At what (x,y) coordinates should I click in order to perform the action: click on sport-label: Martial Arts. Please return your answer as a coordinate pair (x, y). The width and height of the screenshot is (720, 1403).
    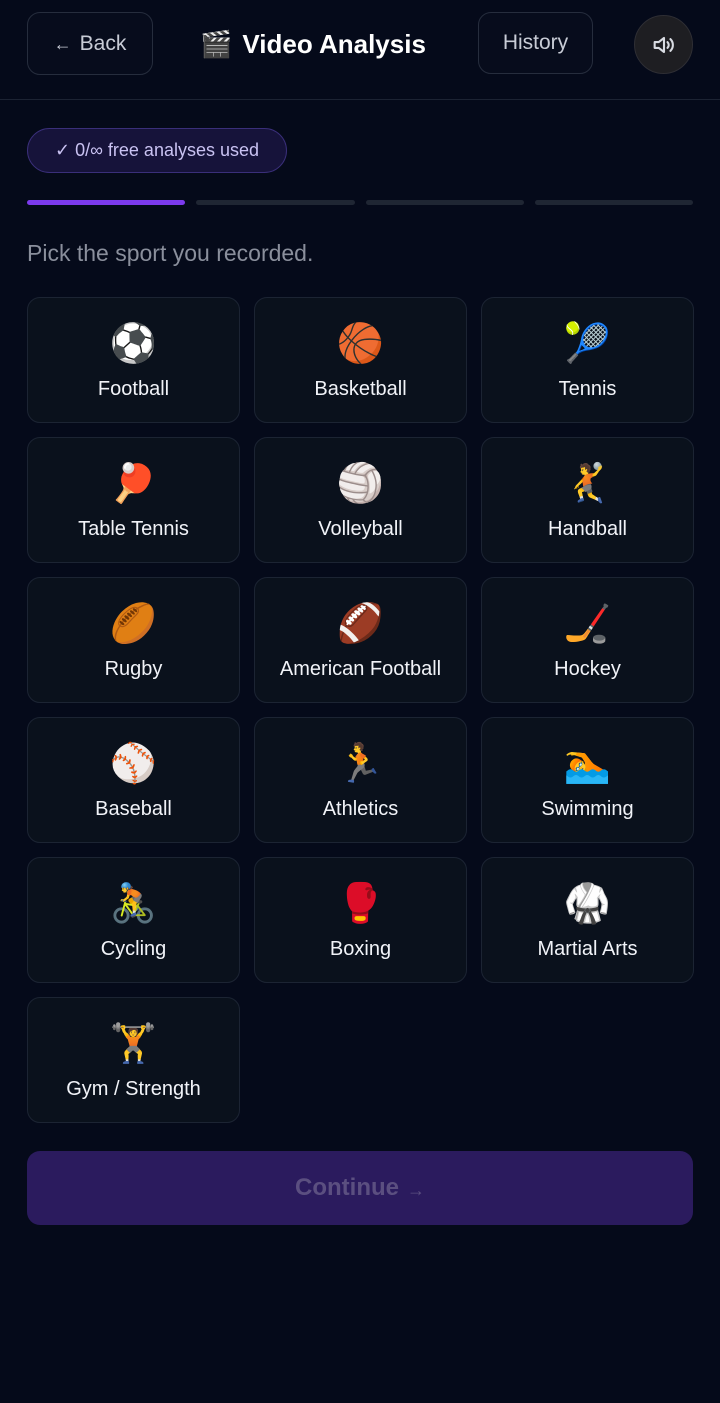
    Looking at the image, I should click on (587, 949).